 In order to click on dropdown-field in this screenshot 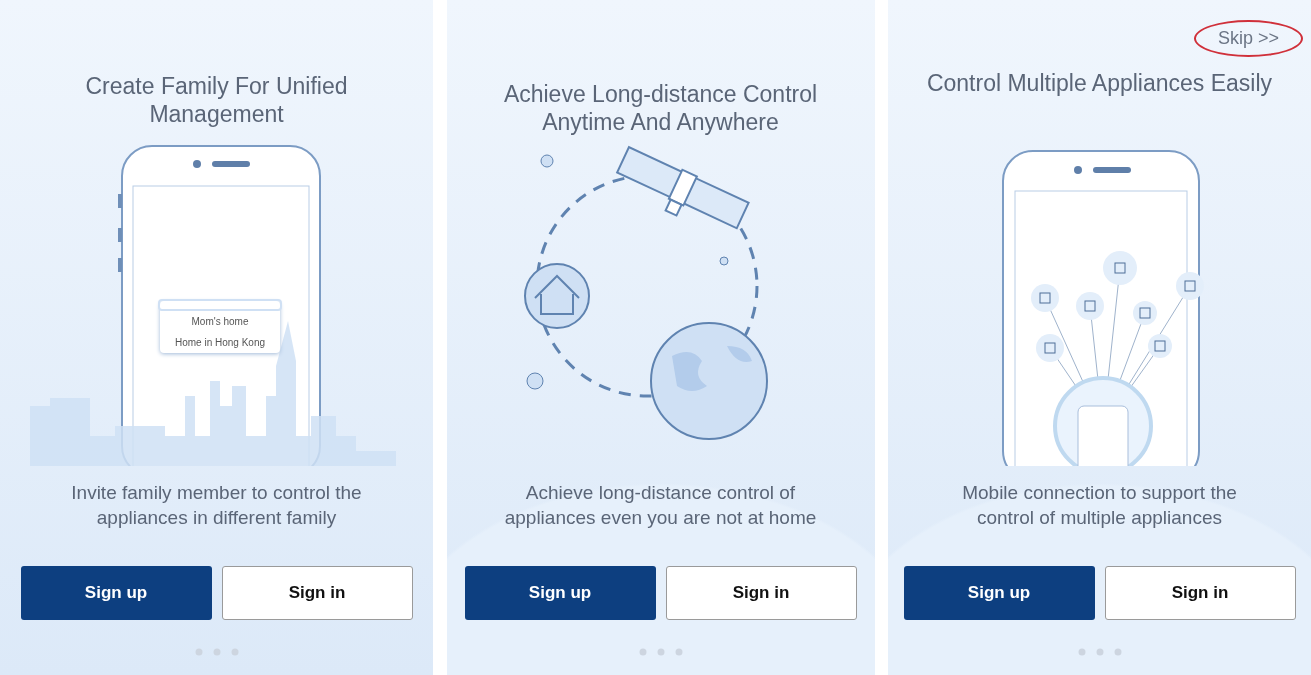, I will do `click(220, 305)`.